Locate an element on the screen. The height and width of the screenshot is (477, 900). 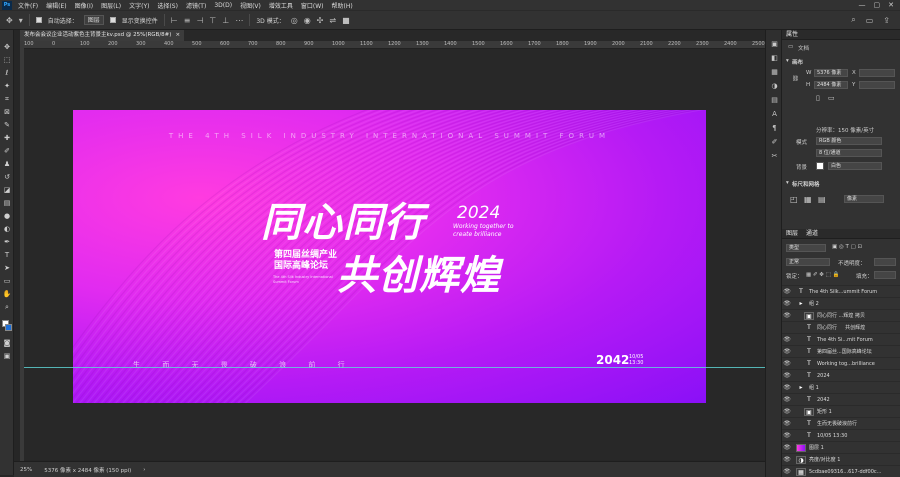
units-dropdown: 像素 is located at coordinates (864, 199).